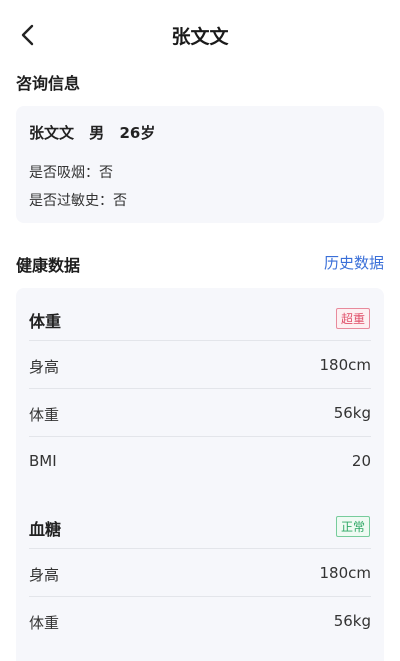 The width and height of the screenshot is (400, 661). Describe the element at coordinates (352, 318) in the screenshot. I see `status-badge: 超重` at that location.